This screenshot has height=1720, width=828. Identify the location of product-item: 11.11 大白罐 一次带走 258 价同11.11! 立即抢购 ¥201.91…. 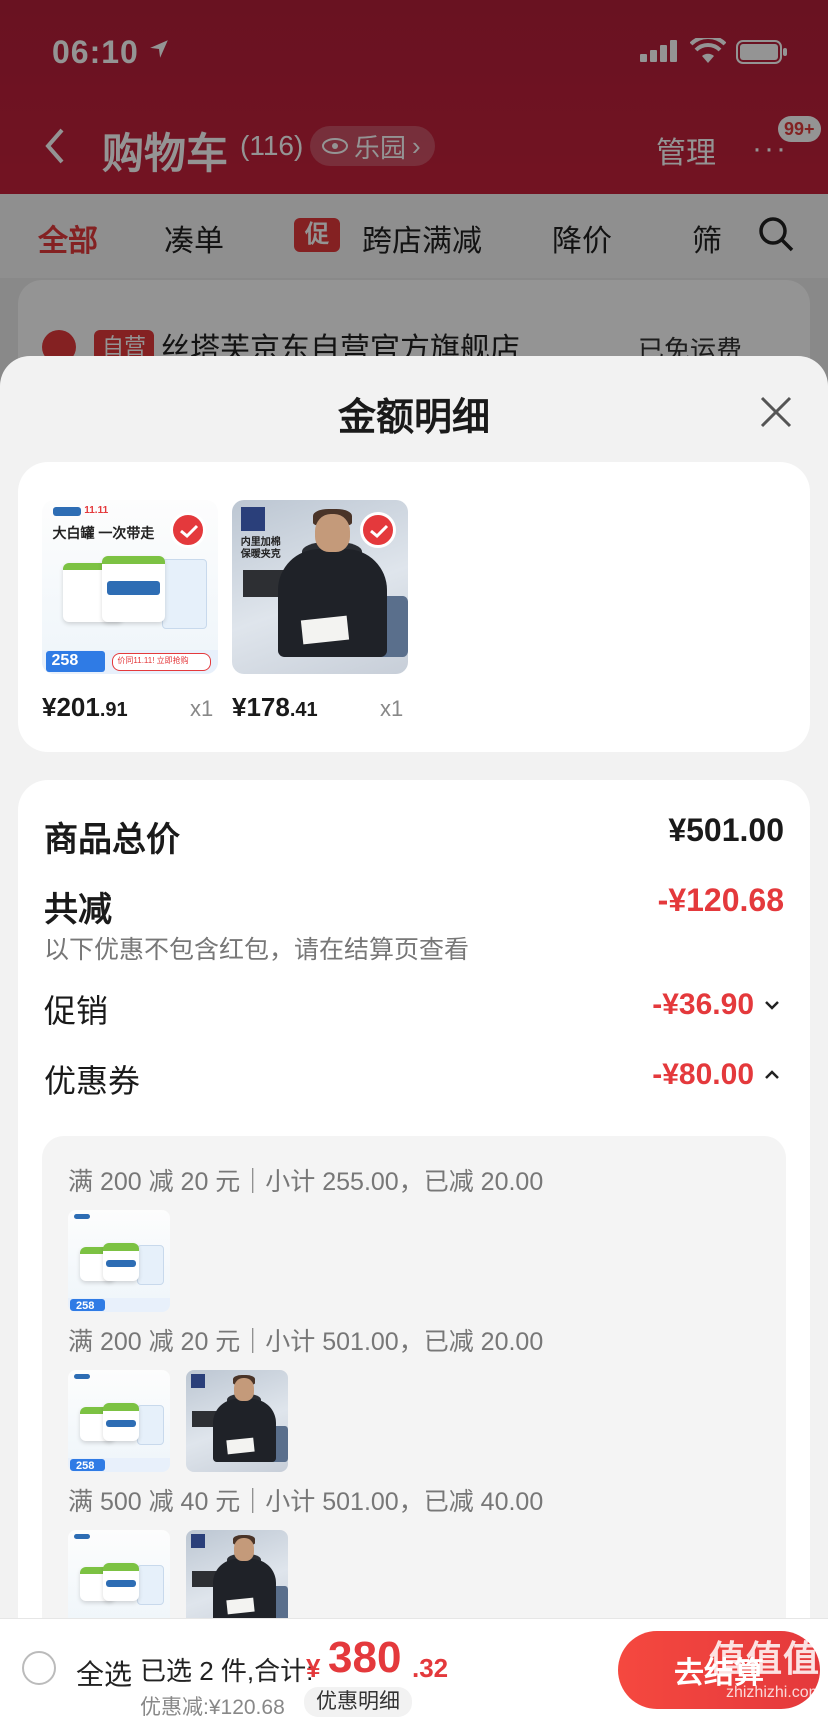
(130, 611).